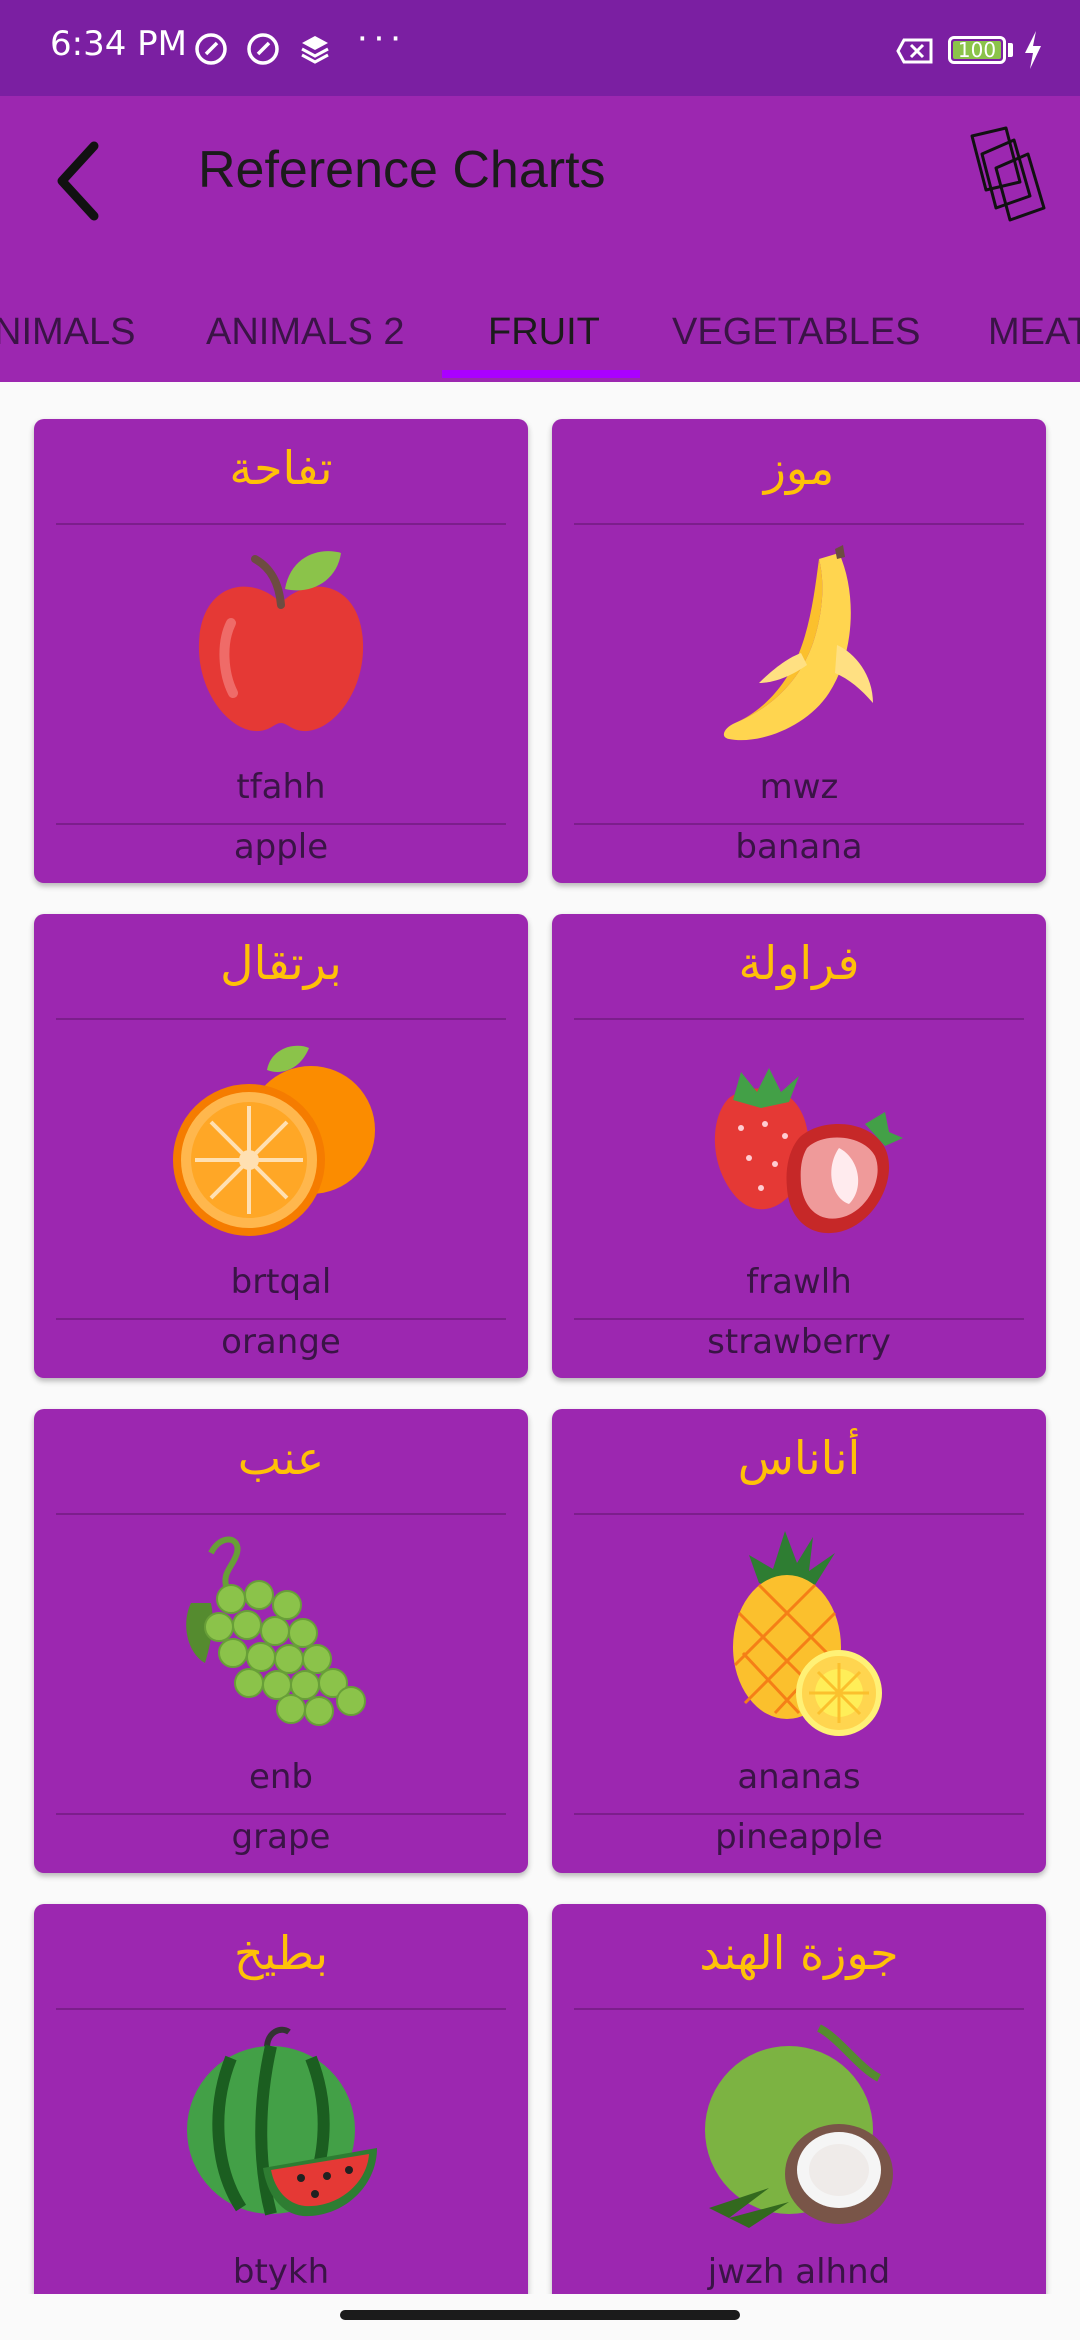 The width and height of the screenshot is (1080, 2340). I want to click on card-arabic-word: عنب, so click(281, 1458).